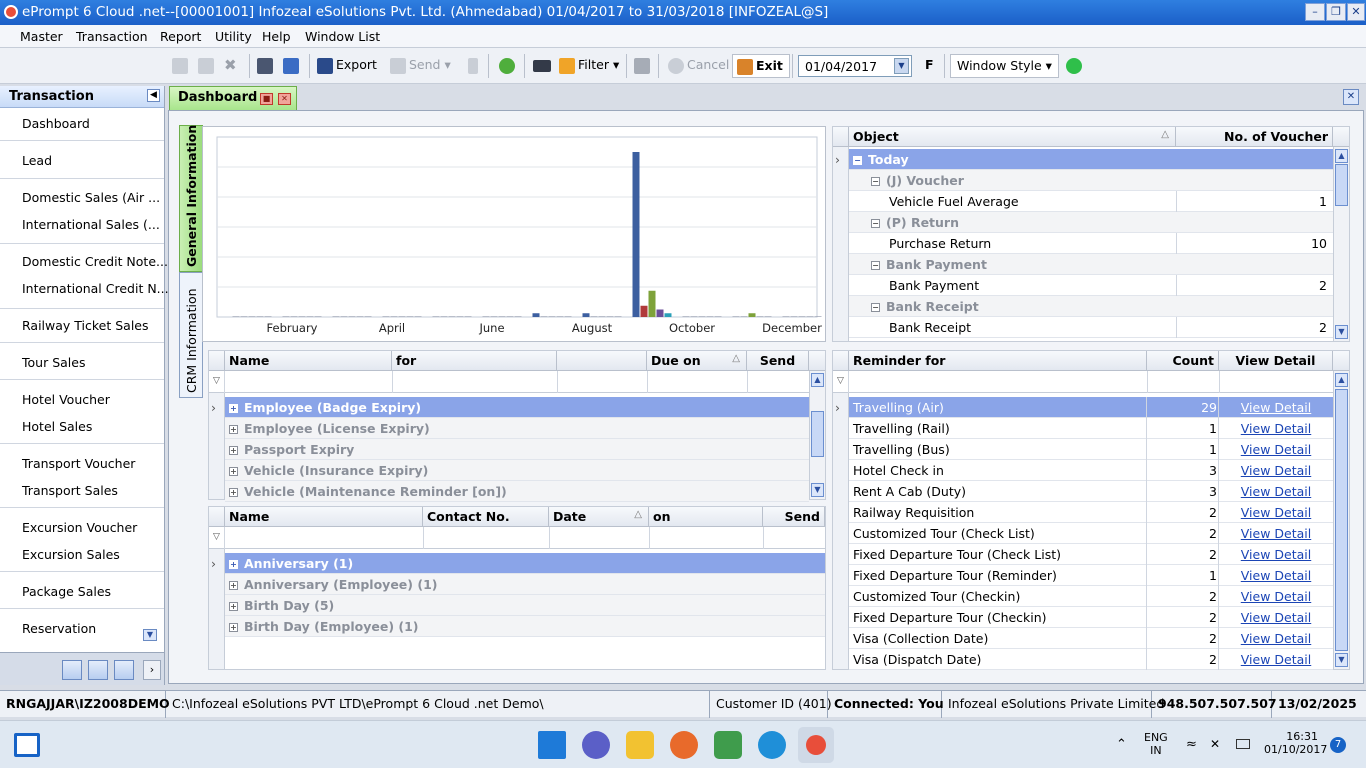  What do you see at coordinates (180, 36) in the screenshot?
I see `menu-report: Report` at bounding box center [180, 36].